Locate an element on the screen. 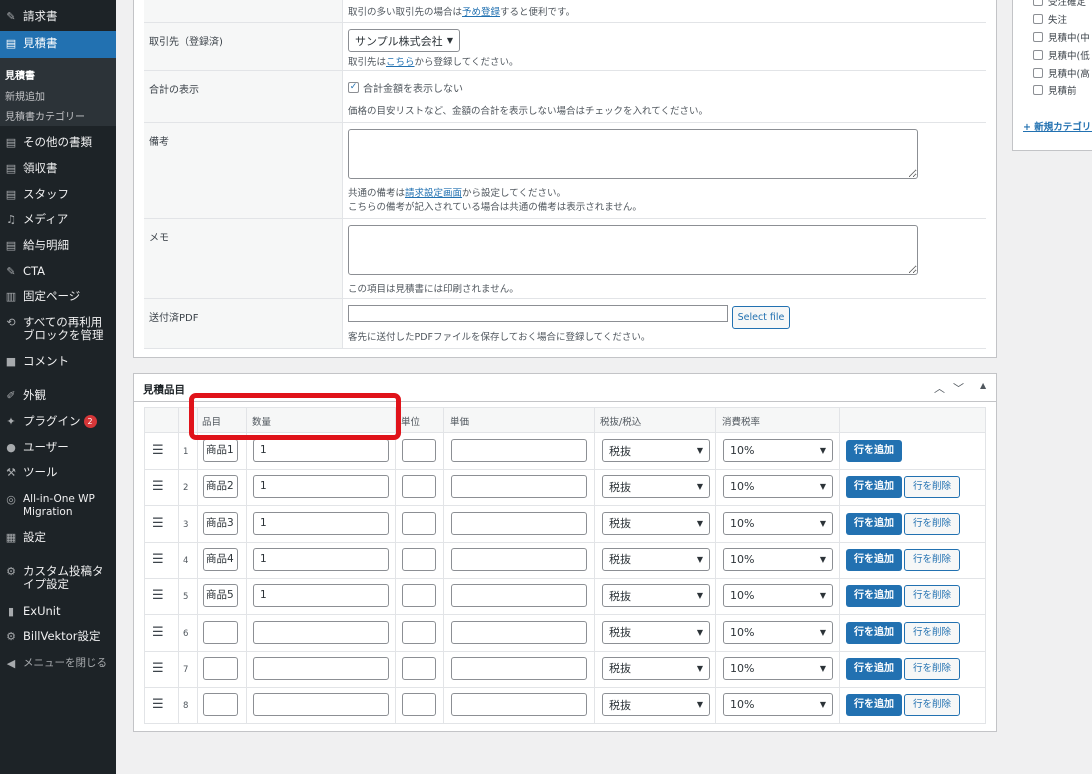 The height and width of the screenshot is (774, 1092). menu-payslip: ▤ 給与明細 is located at coordinates (58, 246).